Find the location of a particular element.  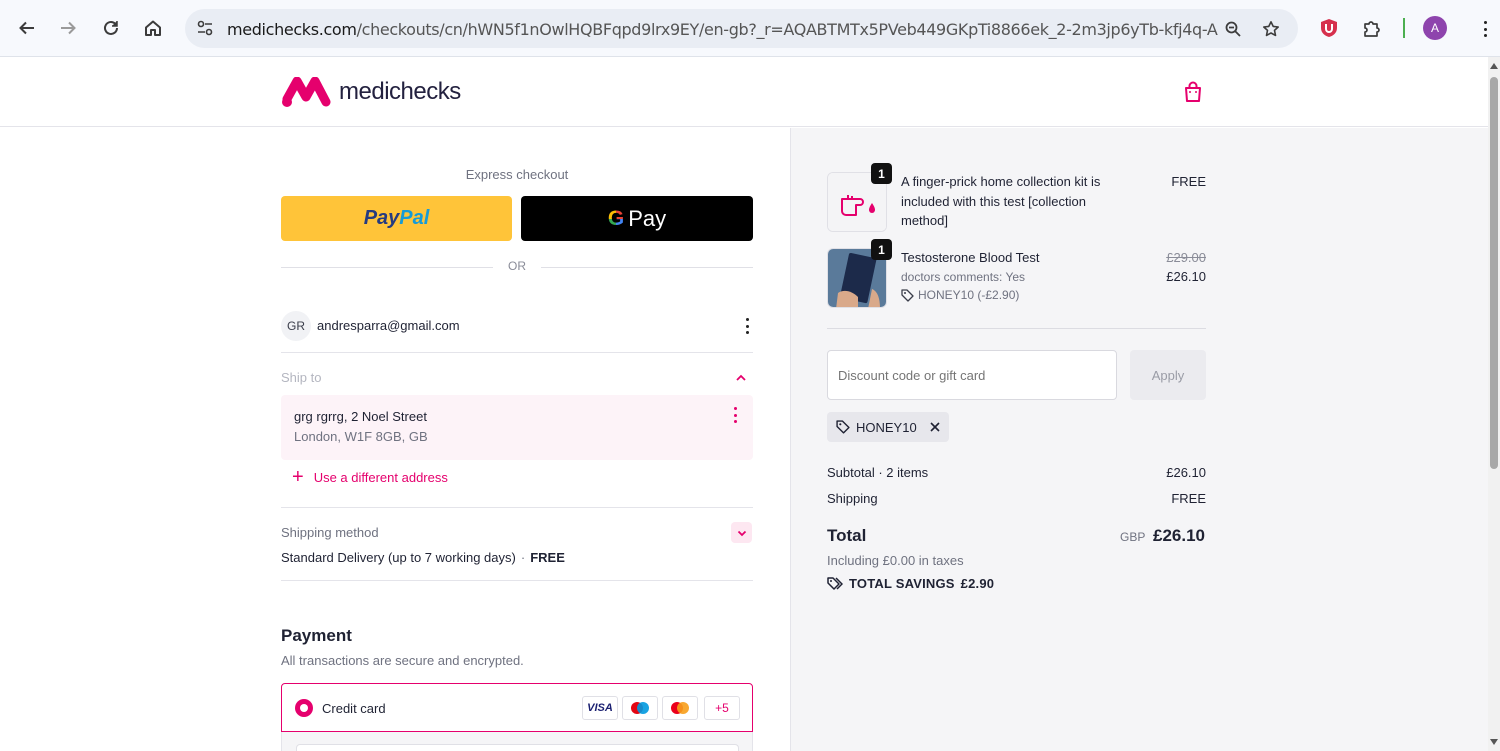

logo-text: medichecks is located at coordinates (400, 91).